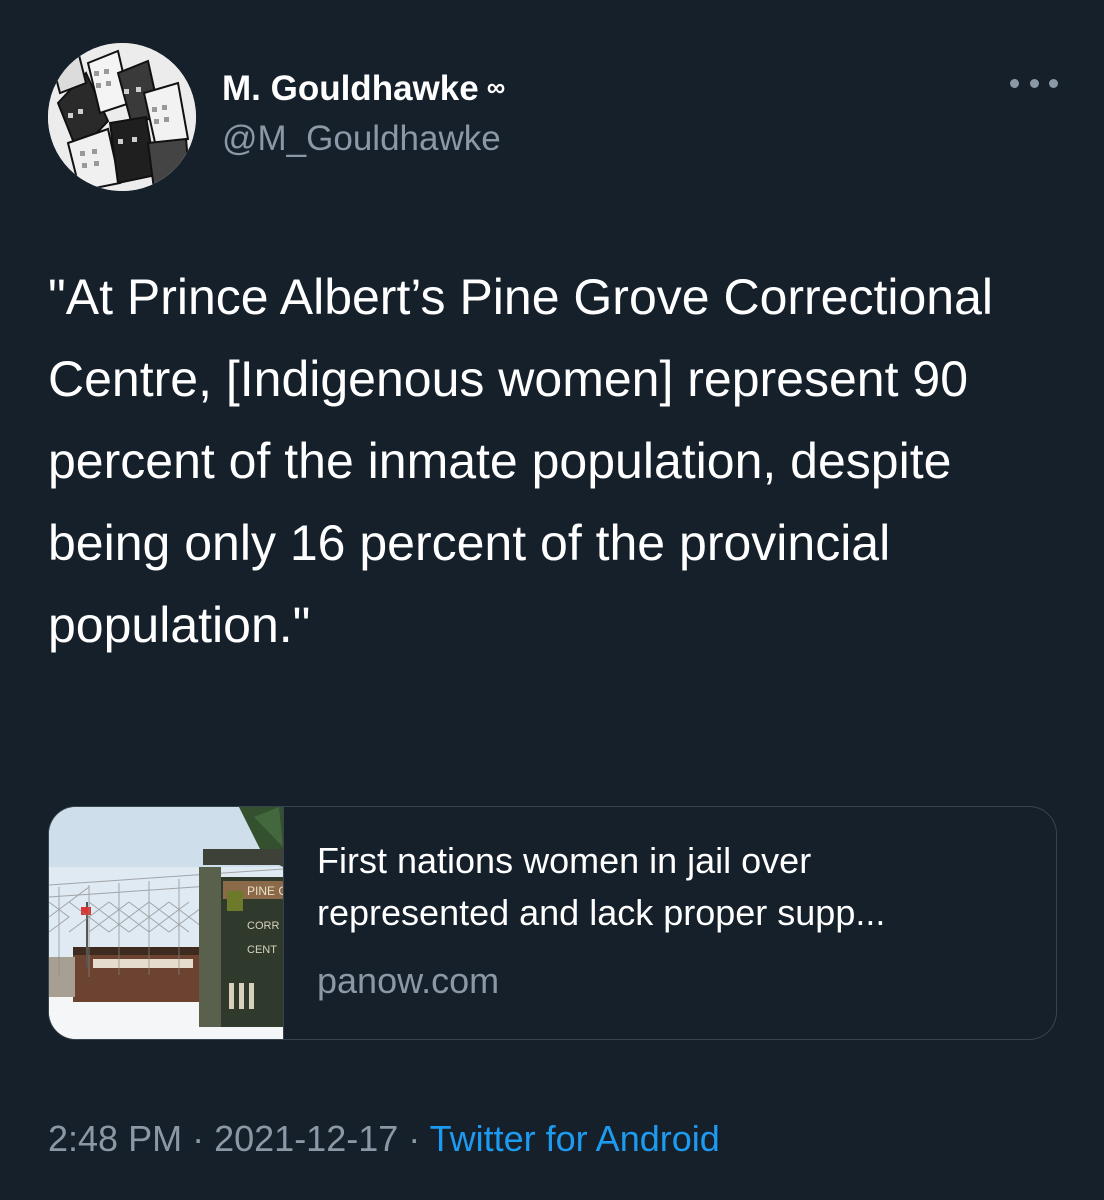  I want to click on avatar-image, so click(122, 117).